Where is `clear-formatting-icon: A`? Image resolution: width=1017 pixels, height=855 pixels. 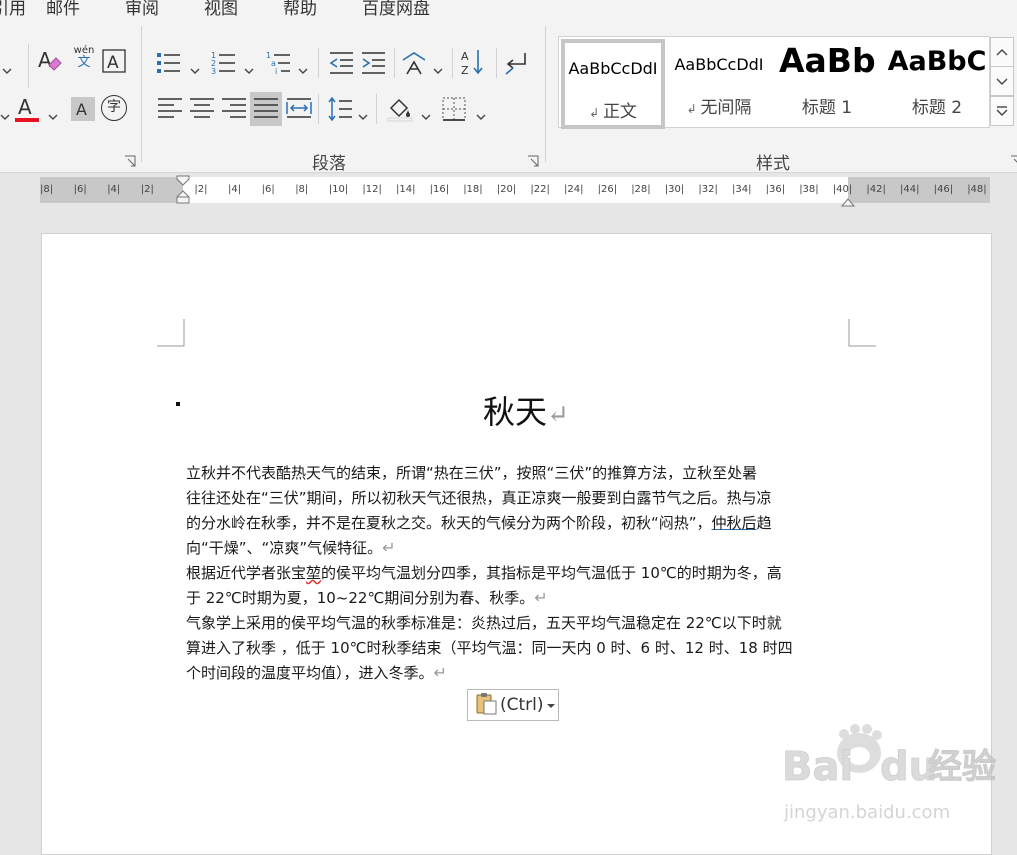
clear-formatting-icon: A is located at coordinates (49, 61).